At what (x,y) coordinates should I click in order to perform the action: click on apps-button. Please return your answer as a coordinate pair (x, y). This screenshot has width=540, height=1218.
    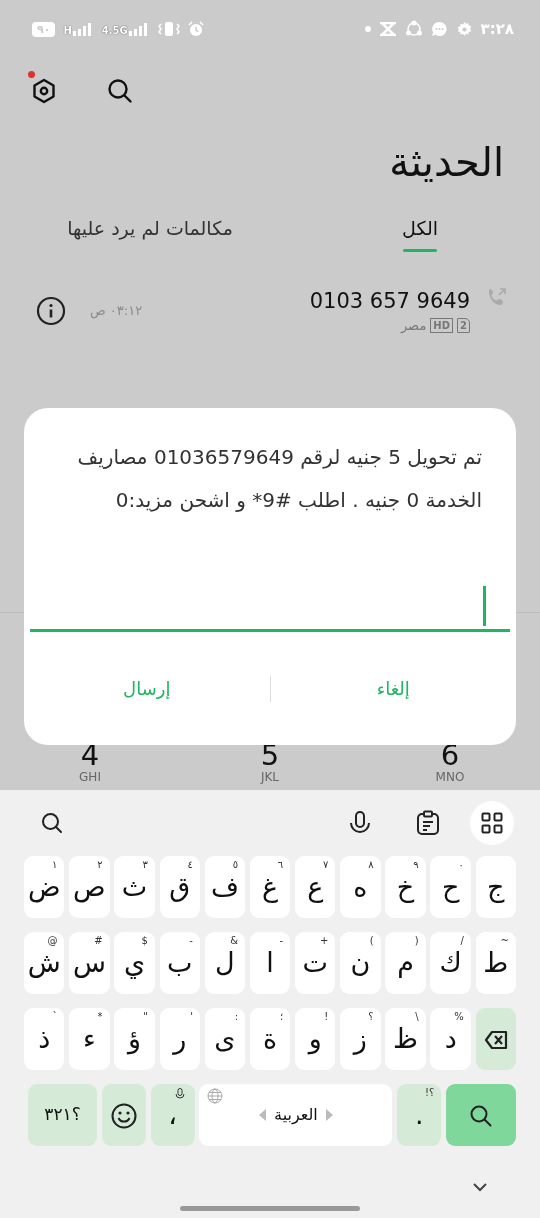
    Looking at the image, I should click on (492, 823).